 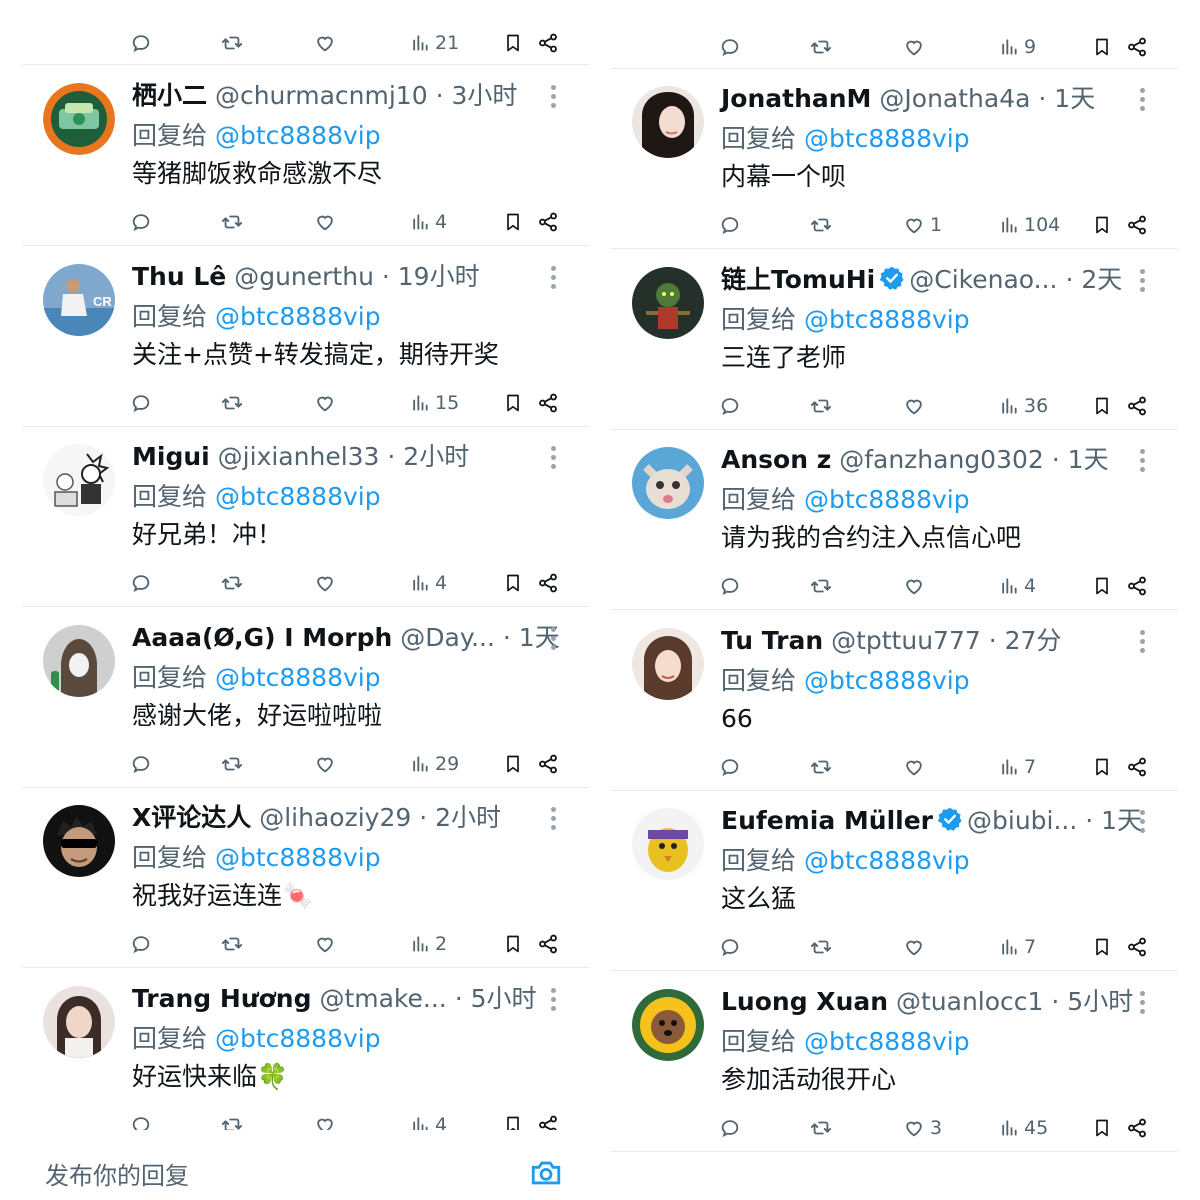 What do you see at coordinates (922, 225) in the screenshot?
I see `like-button: 1` at bounding box center [922, 225].